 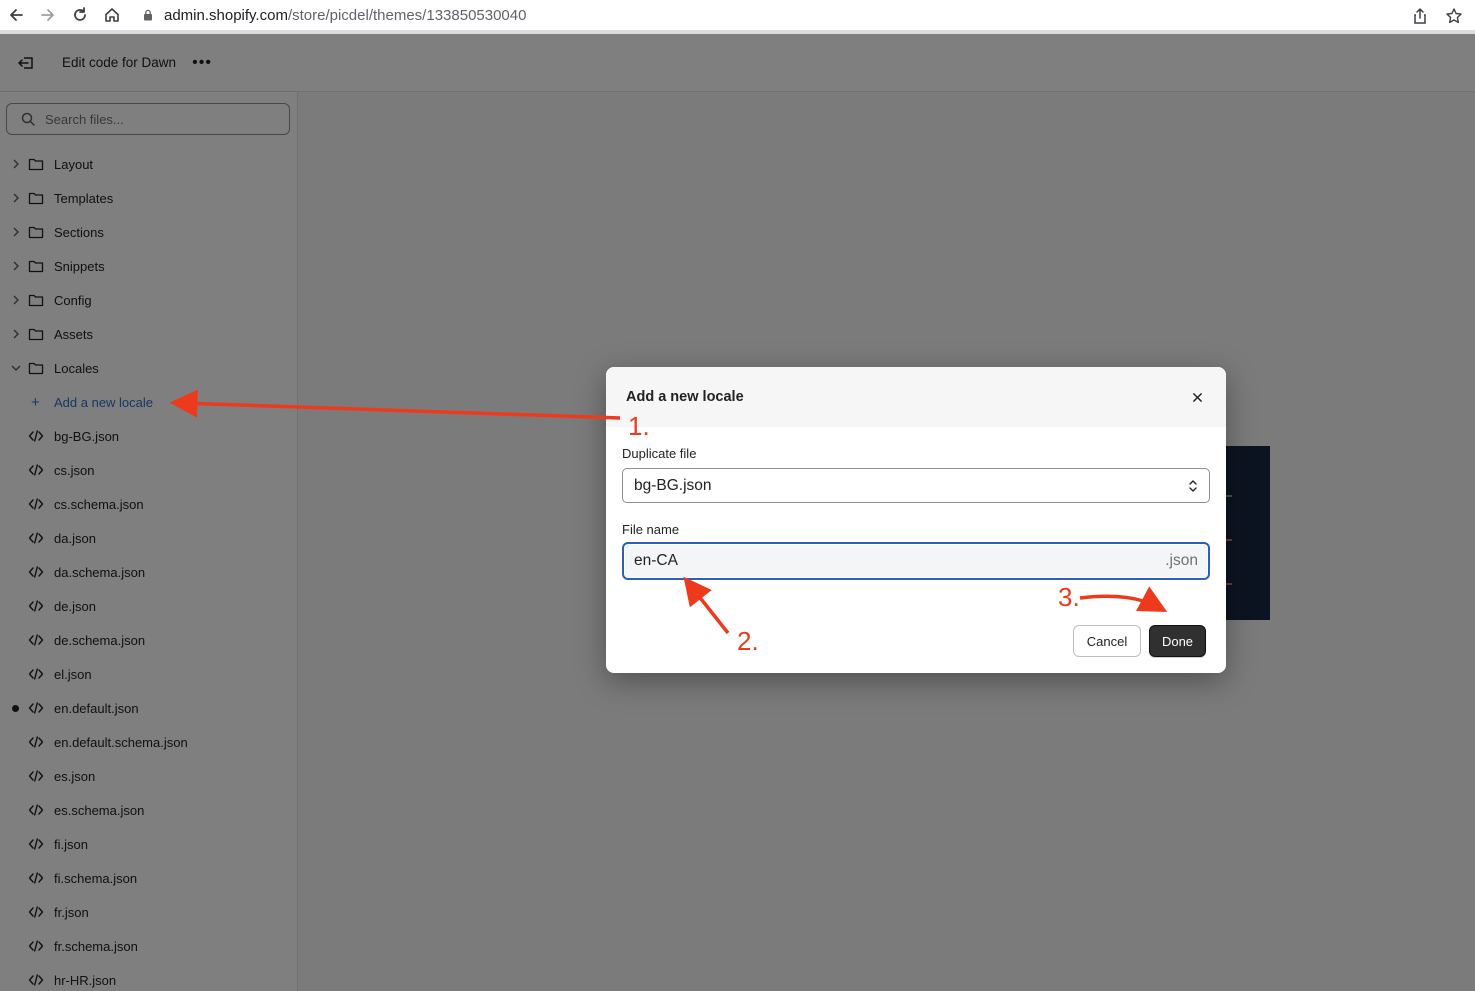 I want to click on share-icon, so click(x=1420, y=16).